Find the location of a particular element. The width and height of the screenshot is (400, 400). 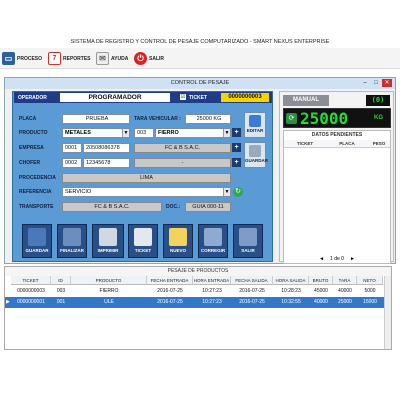

menu-salir: ⏻ SALIR is located at coordinates (149, 58).